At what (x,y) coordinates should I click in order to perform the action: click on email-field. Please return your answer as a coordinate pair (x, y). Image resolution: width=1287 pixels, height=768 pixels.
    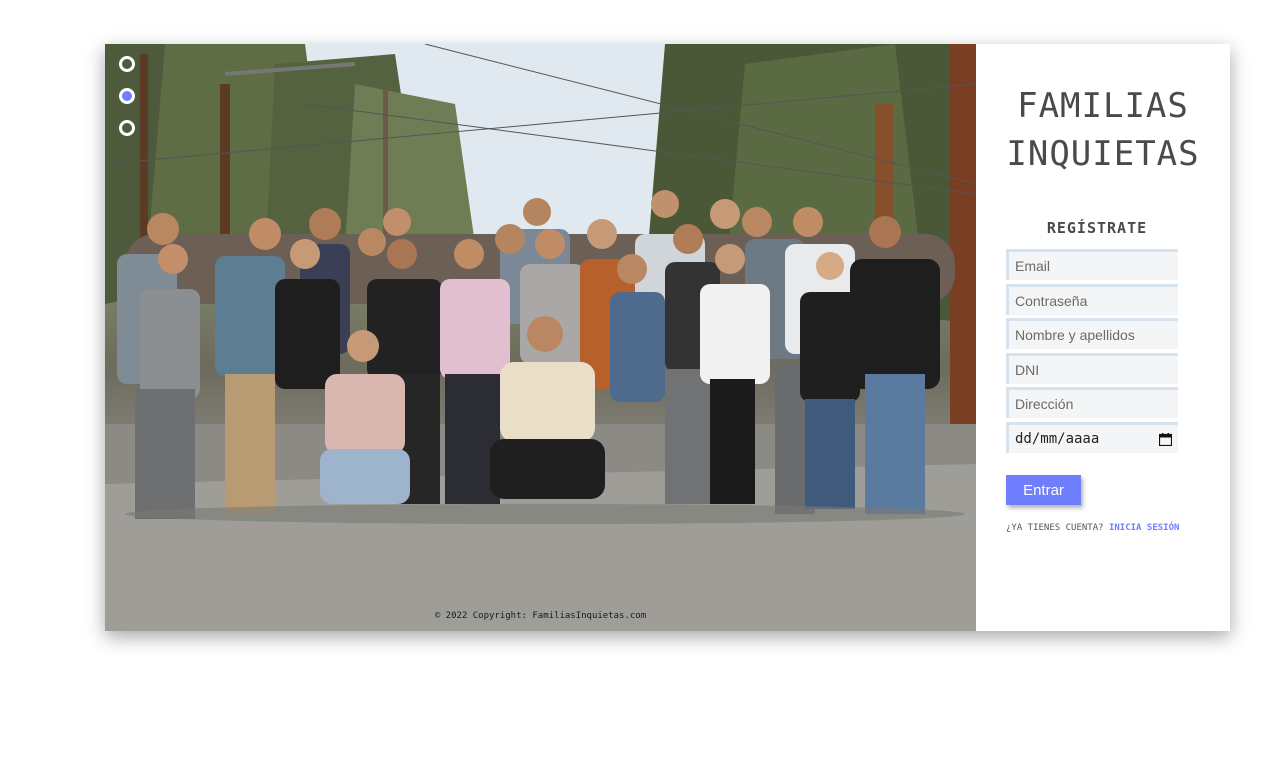
    Looking at the image, I should click on (1092, 264).